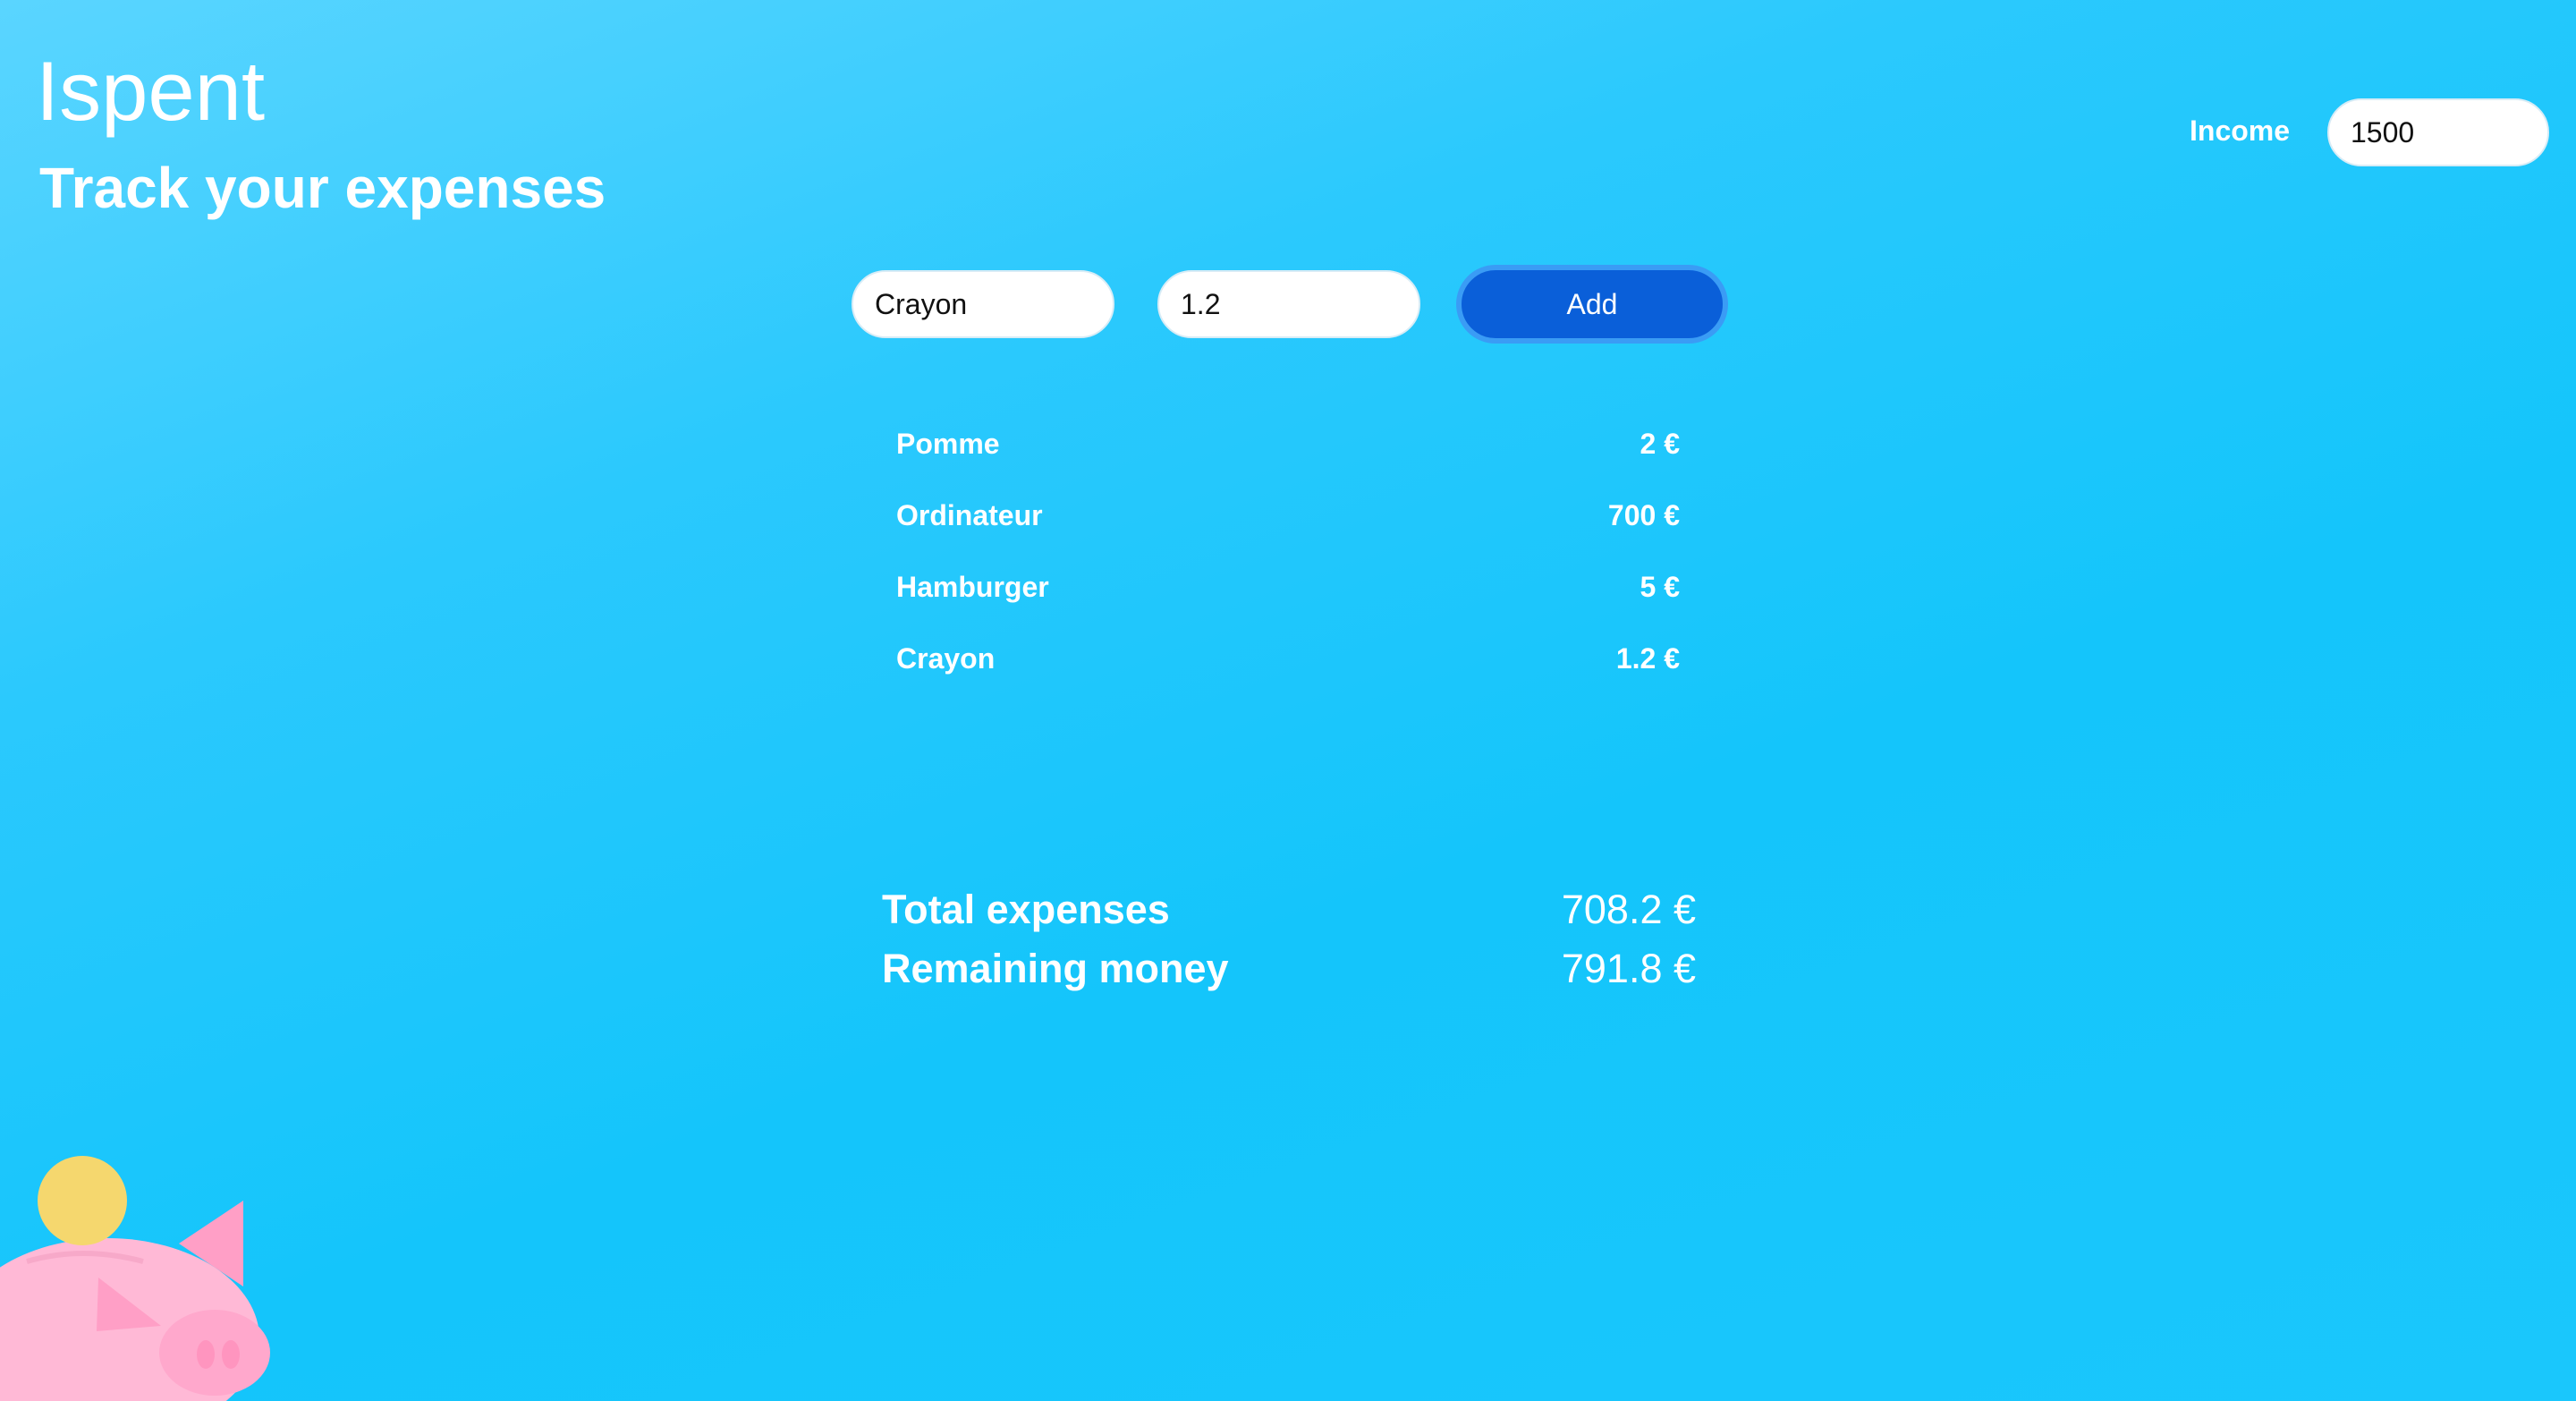 The width and height of the screenshot is (2576, 1401). What do you see at coordinates (1660, 587) in the screenshot?
I see `expense-amount: 5 €` at bounding box center [1660, 587].